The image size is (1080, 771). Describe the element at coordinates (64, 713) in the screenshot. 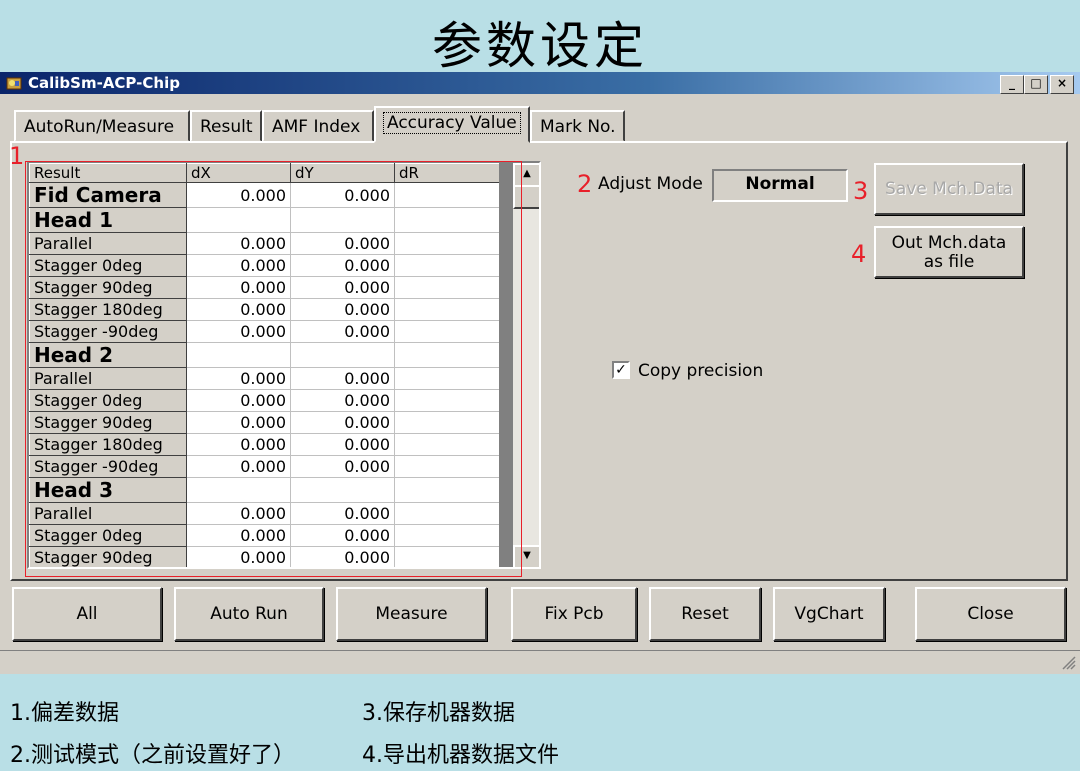

I see `note-1: 1.偏差数据` at that location.